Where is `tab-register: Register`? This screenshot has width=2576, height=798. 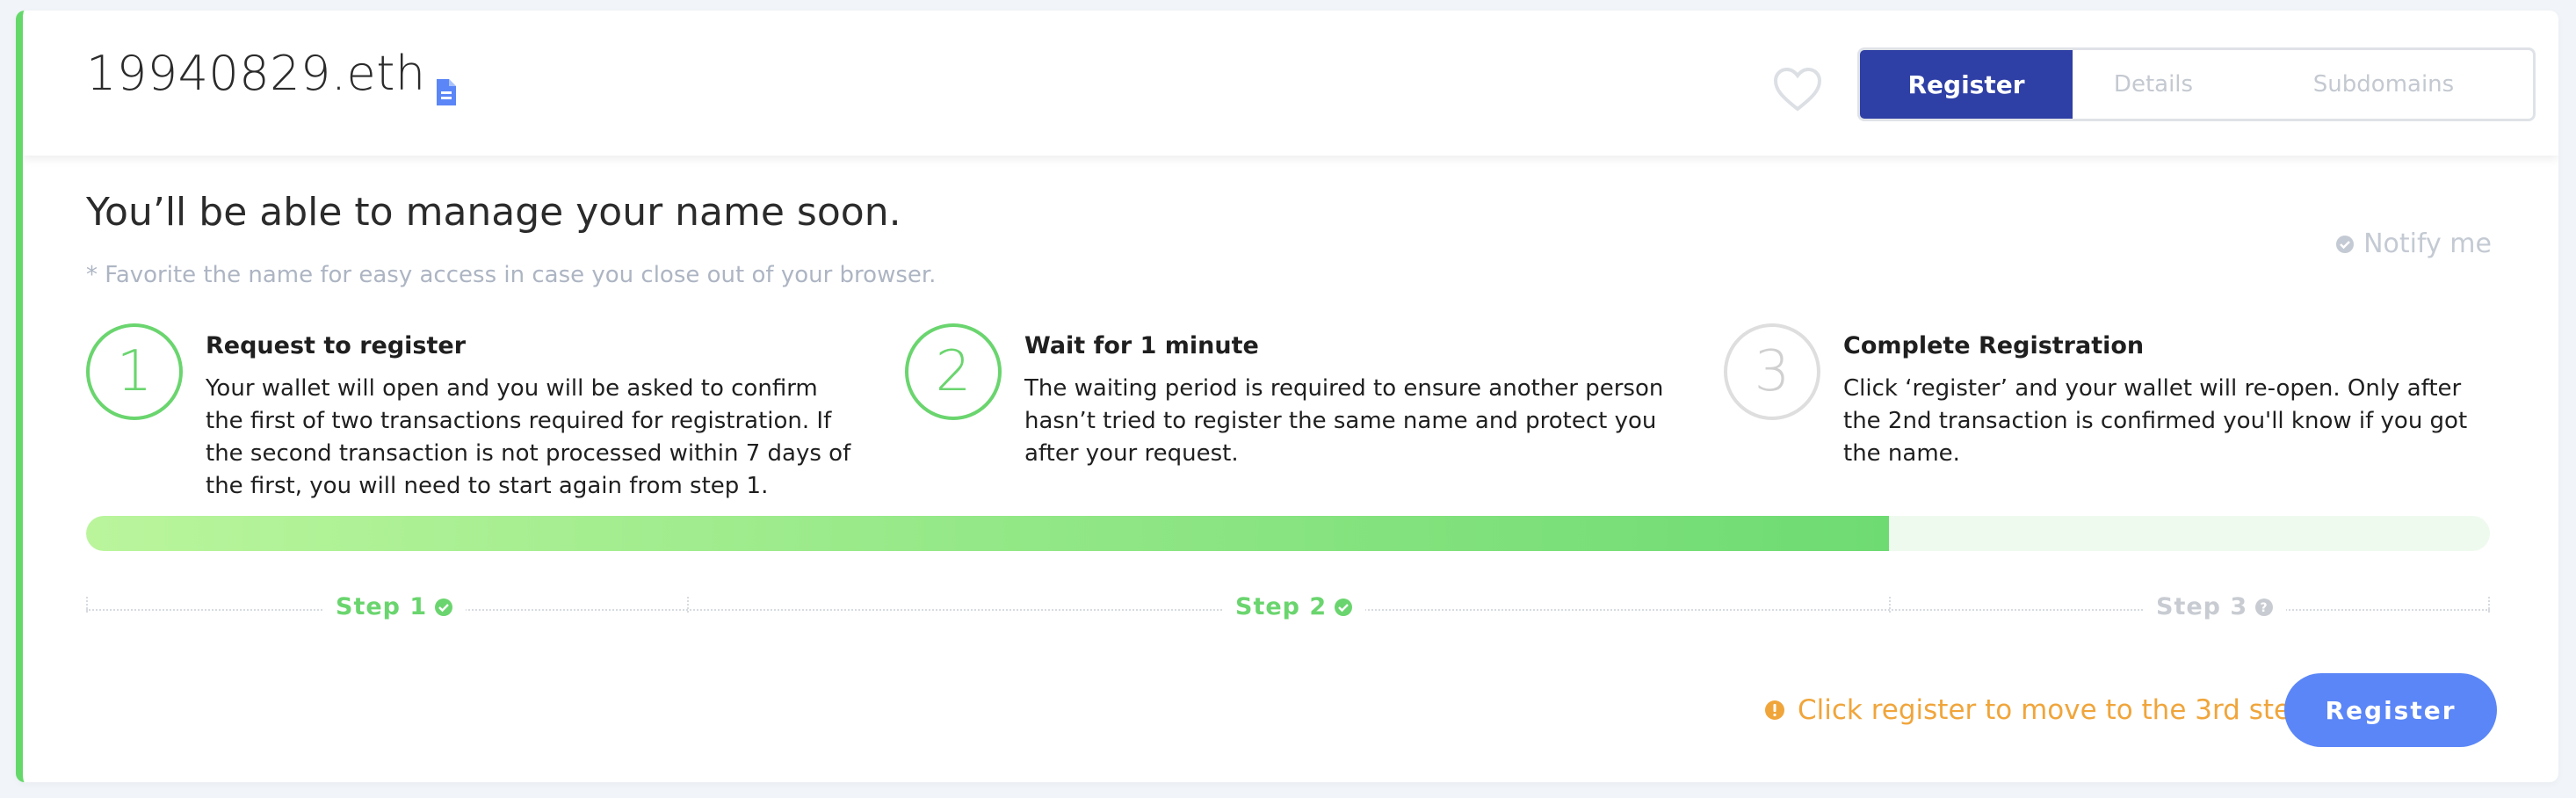 tab-register: Register is located at coordinates (1966, 84).